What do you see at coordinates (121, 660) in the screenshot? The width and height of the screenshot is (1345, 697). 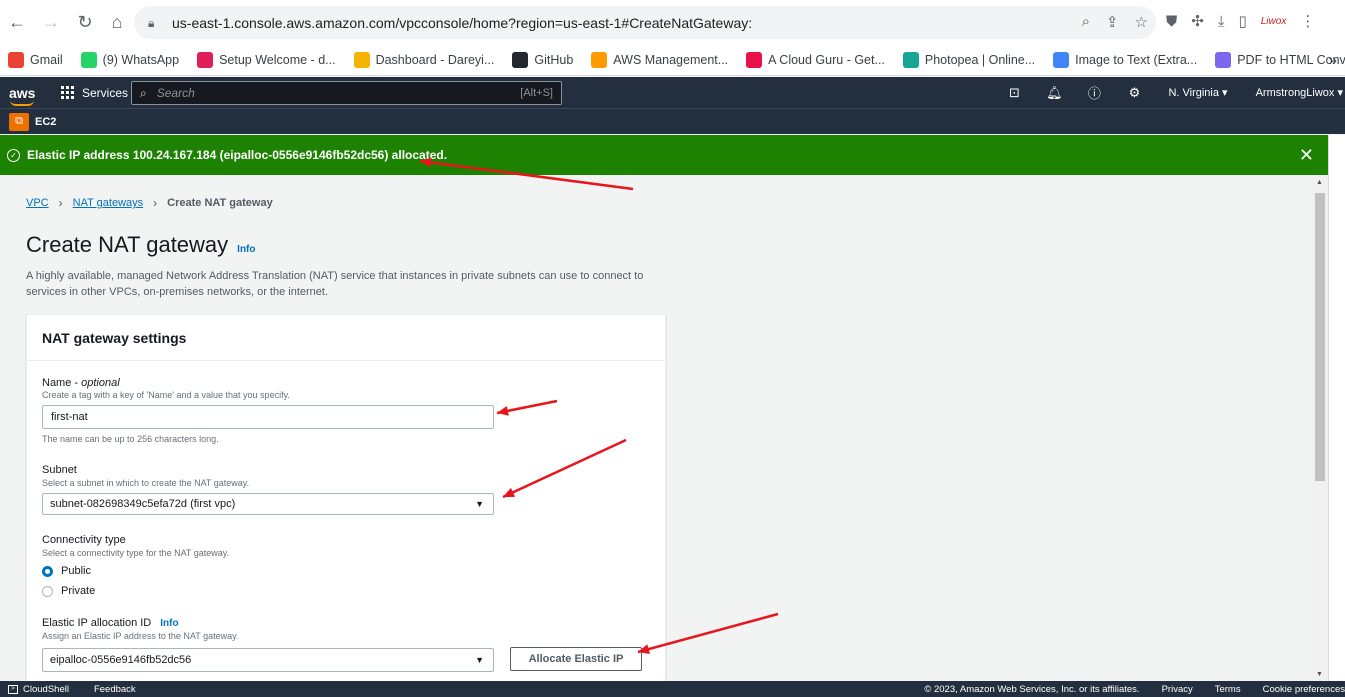 I see `eip-value: eipalloc-0556e9146fb52dc56` at bounding box center [121, 660].